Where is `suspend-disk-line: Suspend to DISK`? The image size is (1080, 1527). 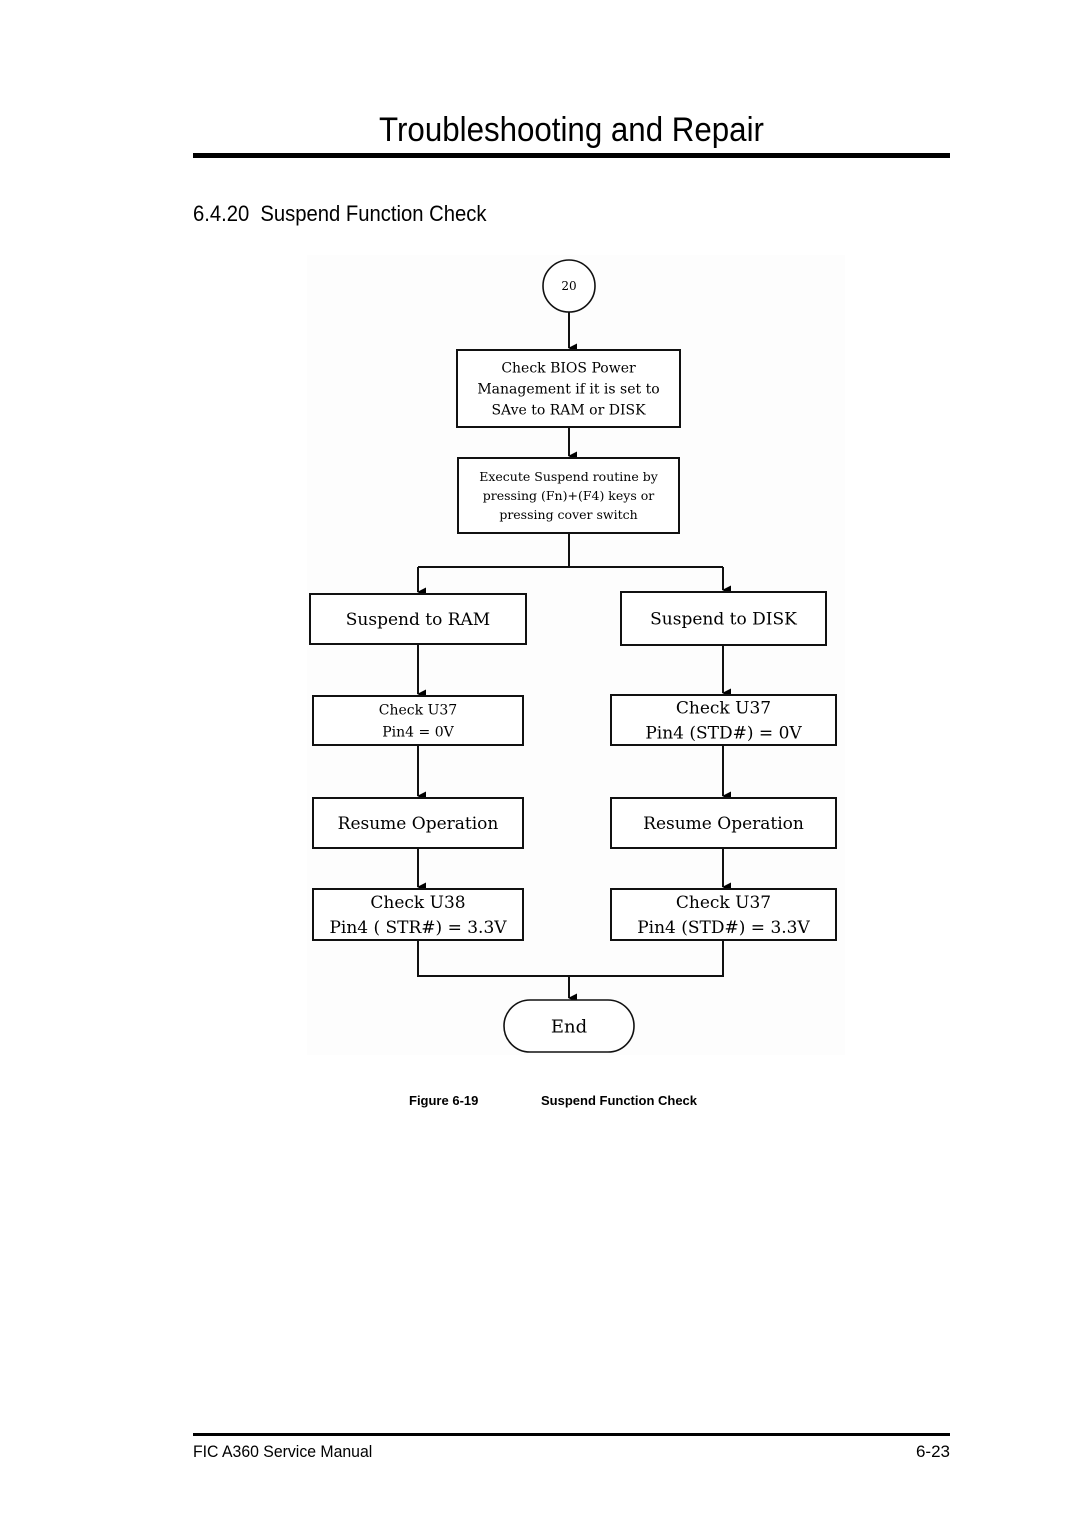 suspend-disk-line: Suspend to DISK is located at coordinates (723, 619).